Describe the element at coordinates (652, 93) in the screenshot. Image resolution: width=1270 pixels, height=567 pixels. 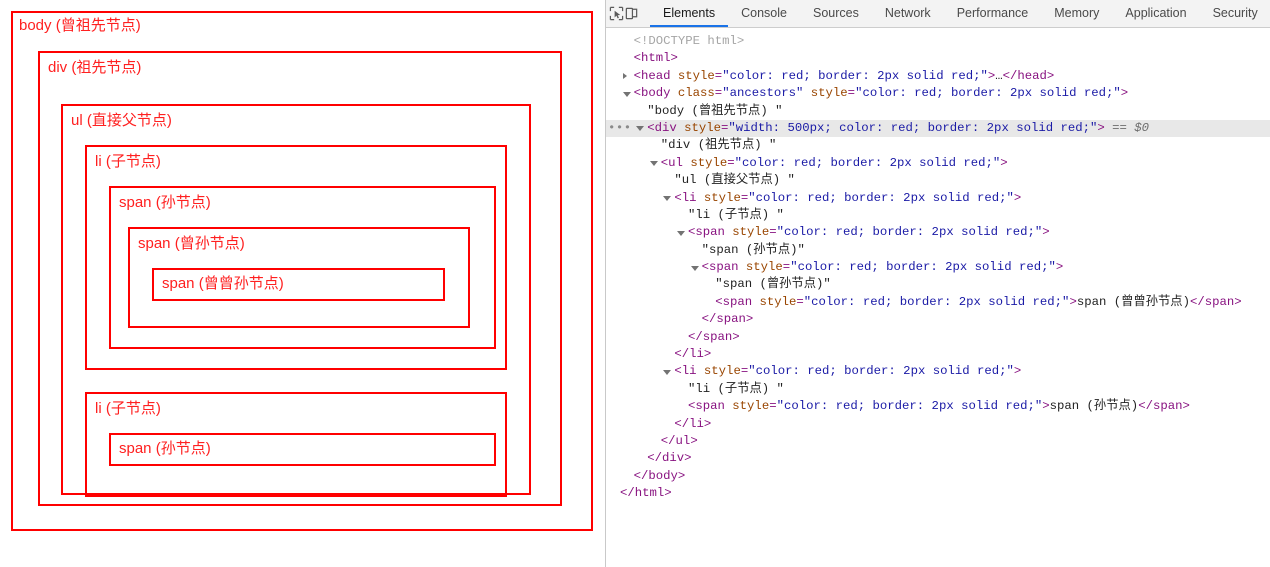
I see `dom-open-tag: <body` at that location.